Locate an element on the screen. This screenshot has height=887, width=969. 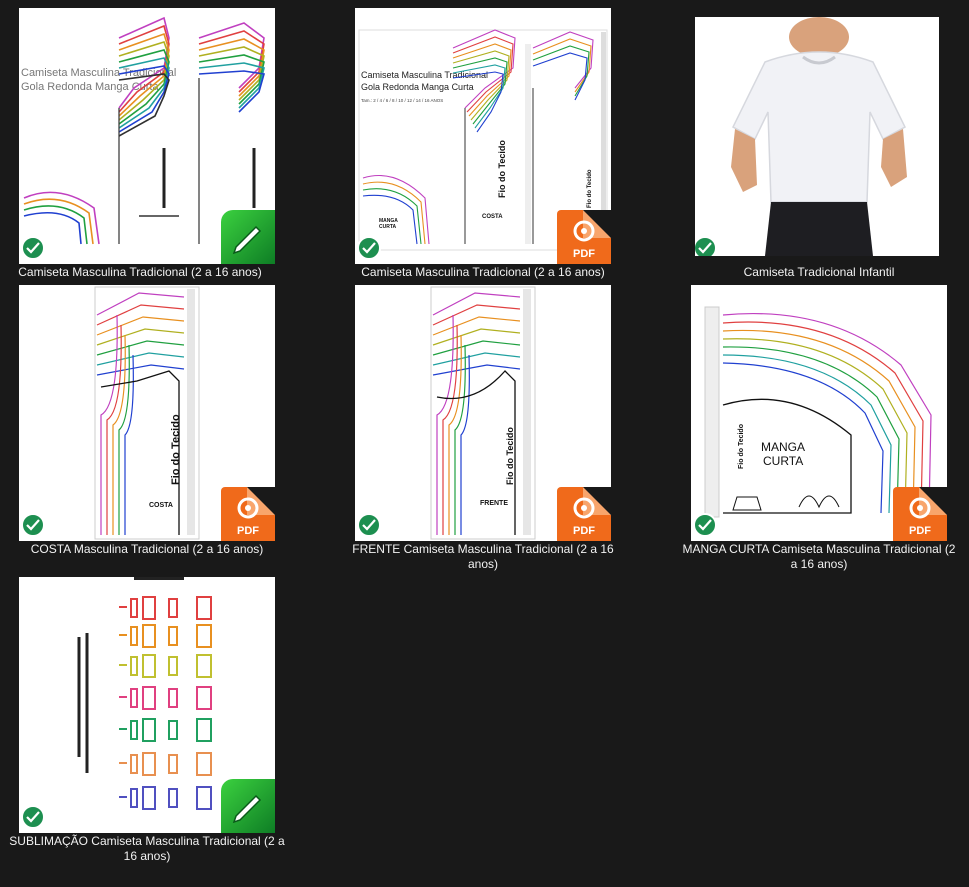
manga-label-1: MANGA is located at coordinates (783, 447).